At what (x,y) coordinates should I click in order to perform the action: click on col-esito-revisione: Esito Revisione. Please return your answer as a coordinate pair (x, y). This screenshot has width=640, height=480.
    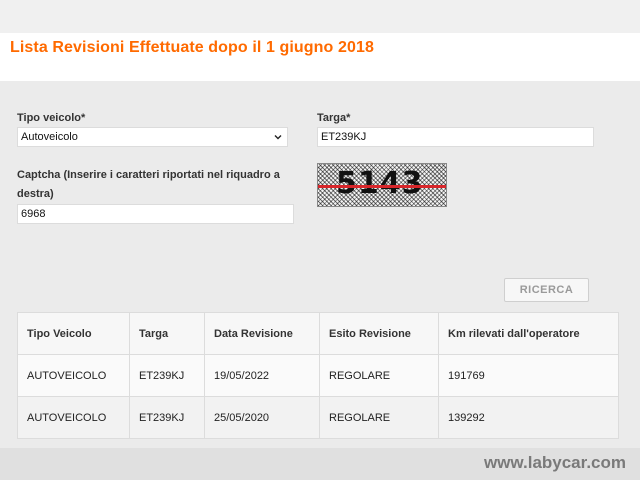
    Looking at the image, I should click on (379, 333).